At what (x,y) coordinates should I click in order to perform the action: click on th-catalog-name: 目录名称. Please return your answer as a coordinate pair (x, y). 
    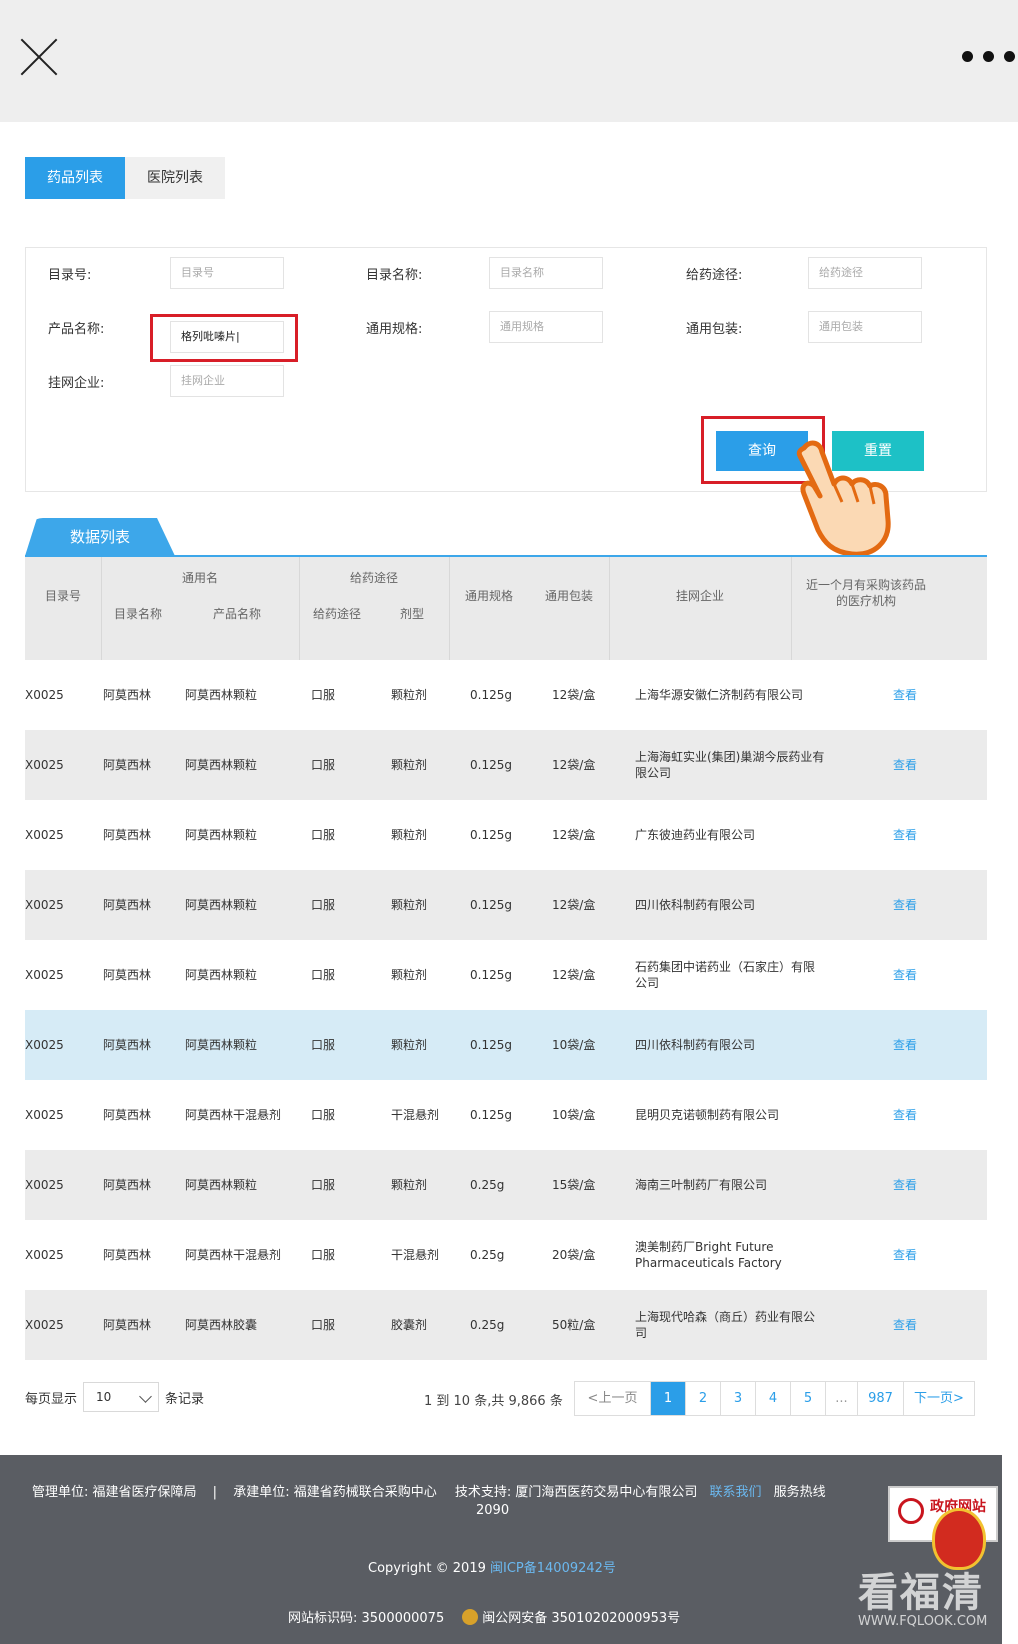
    Looking at the image, I should click on (137, 614).